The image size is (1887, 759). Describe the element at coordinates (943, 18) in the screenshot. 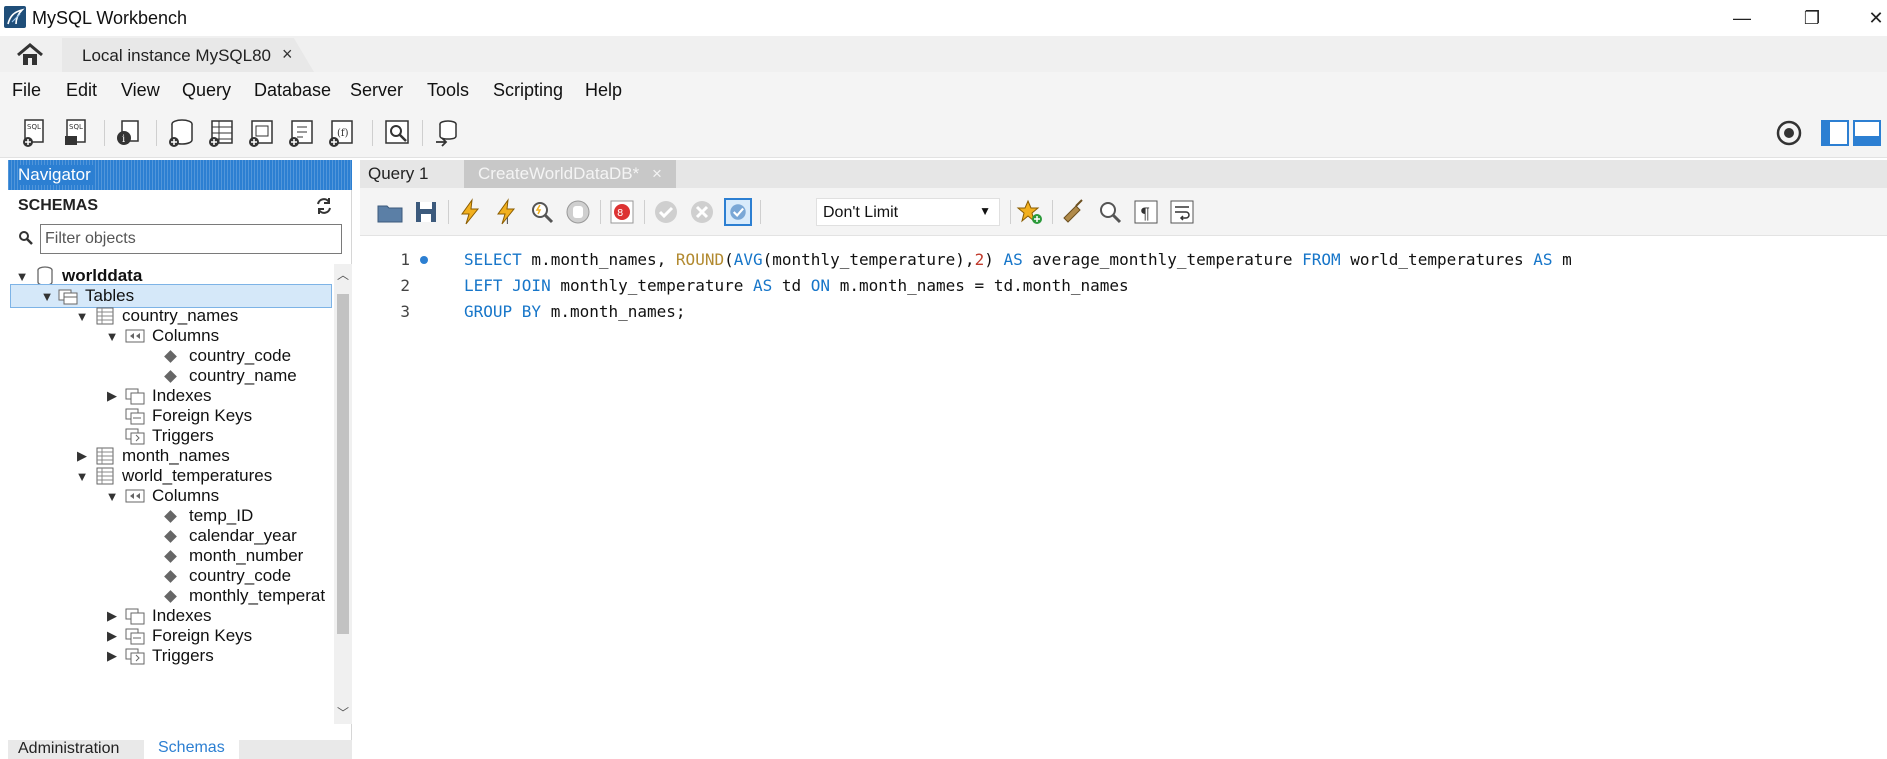

I see `title-bar: MySQL Workbench — ❐ ✕` at that location.